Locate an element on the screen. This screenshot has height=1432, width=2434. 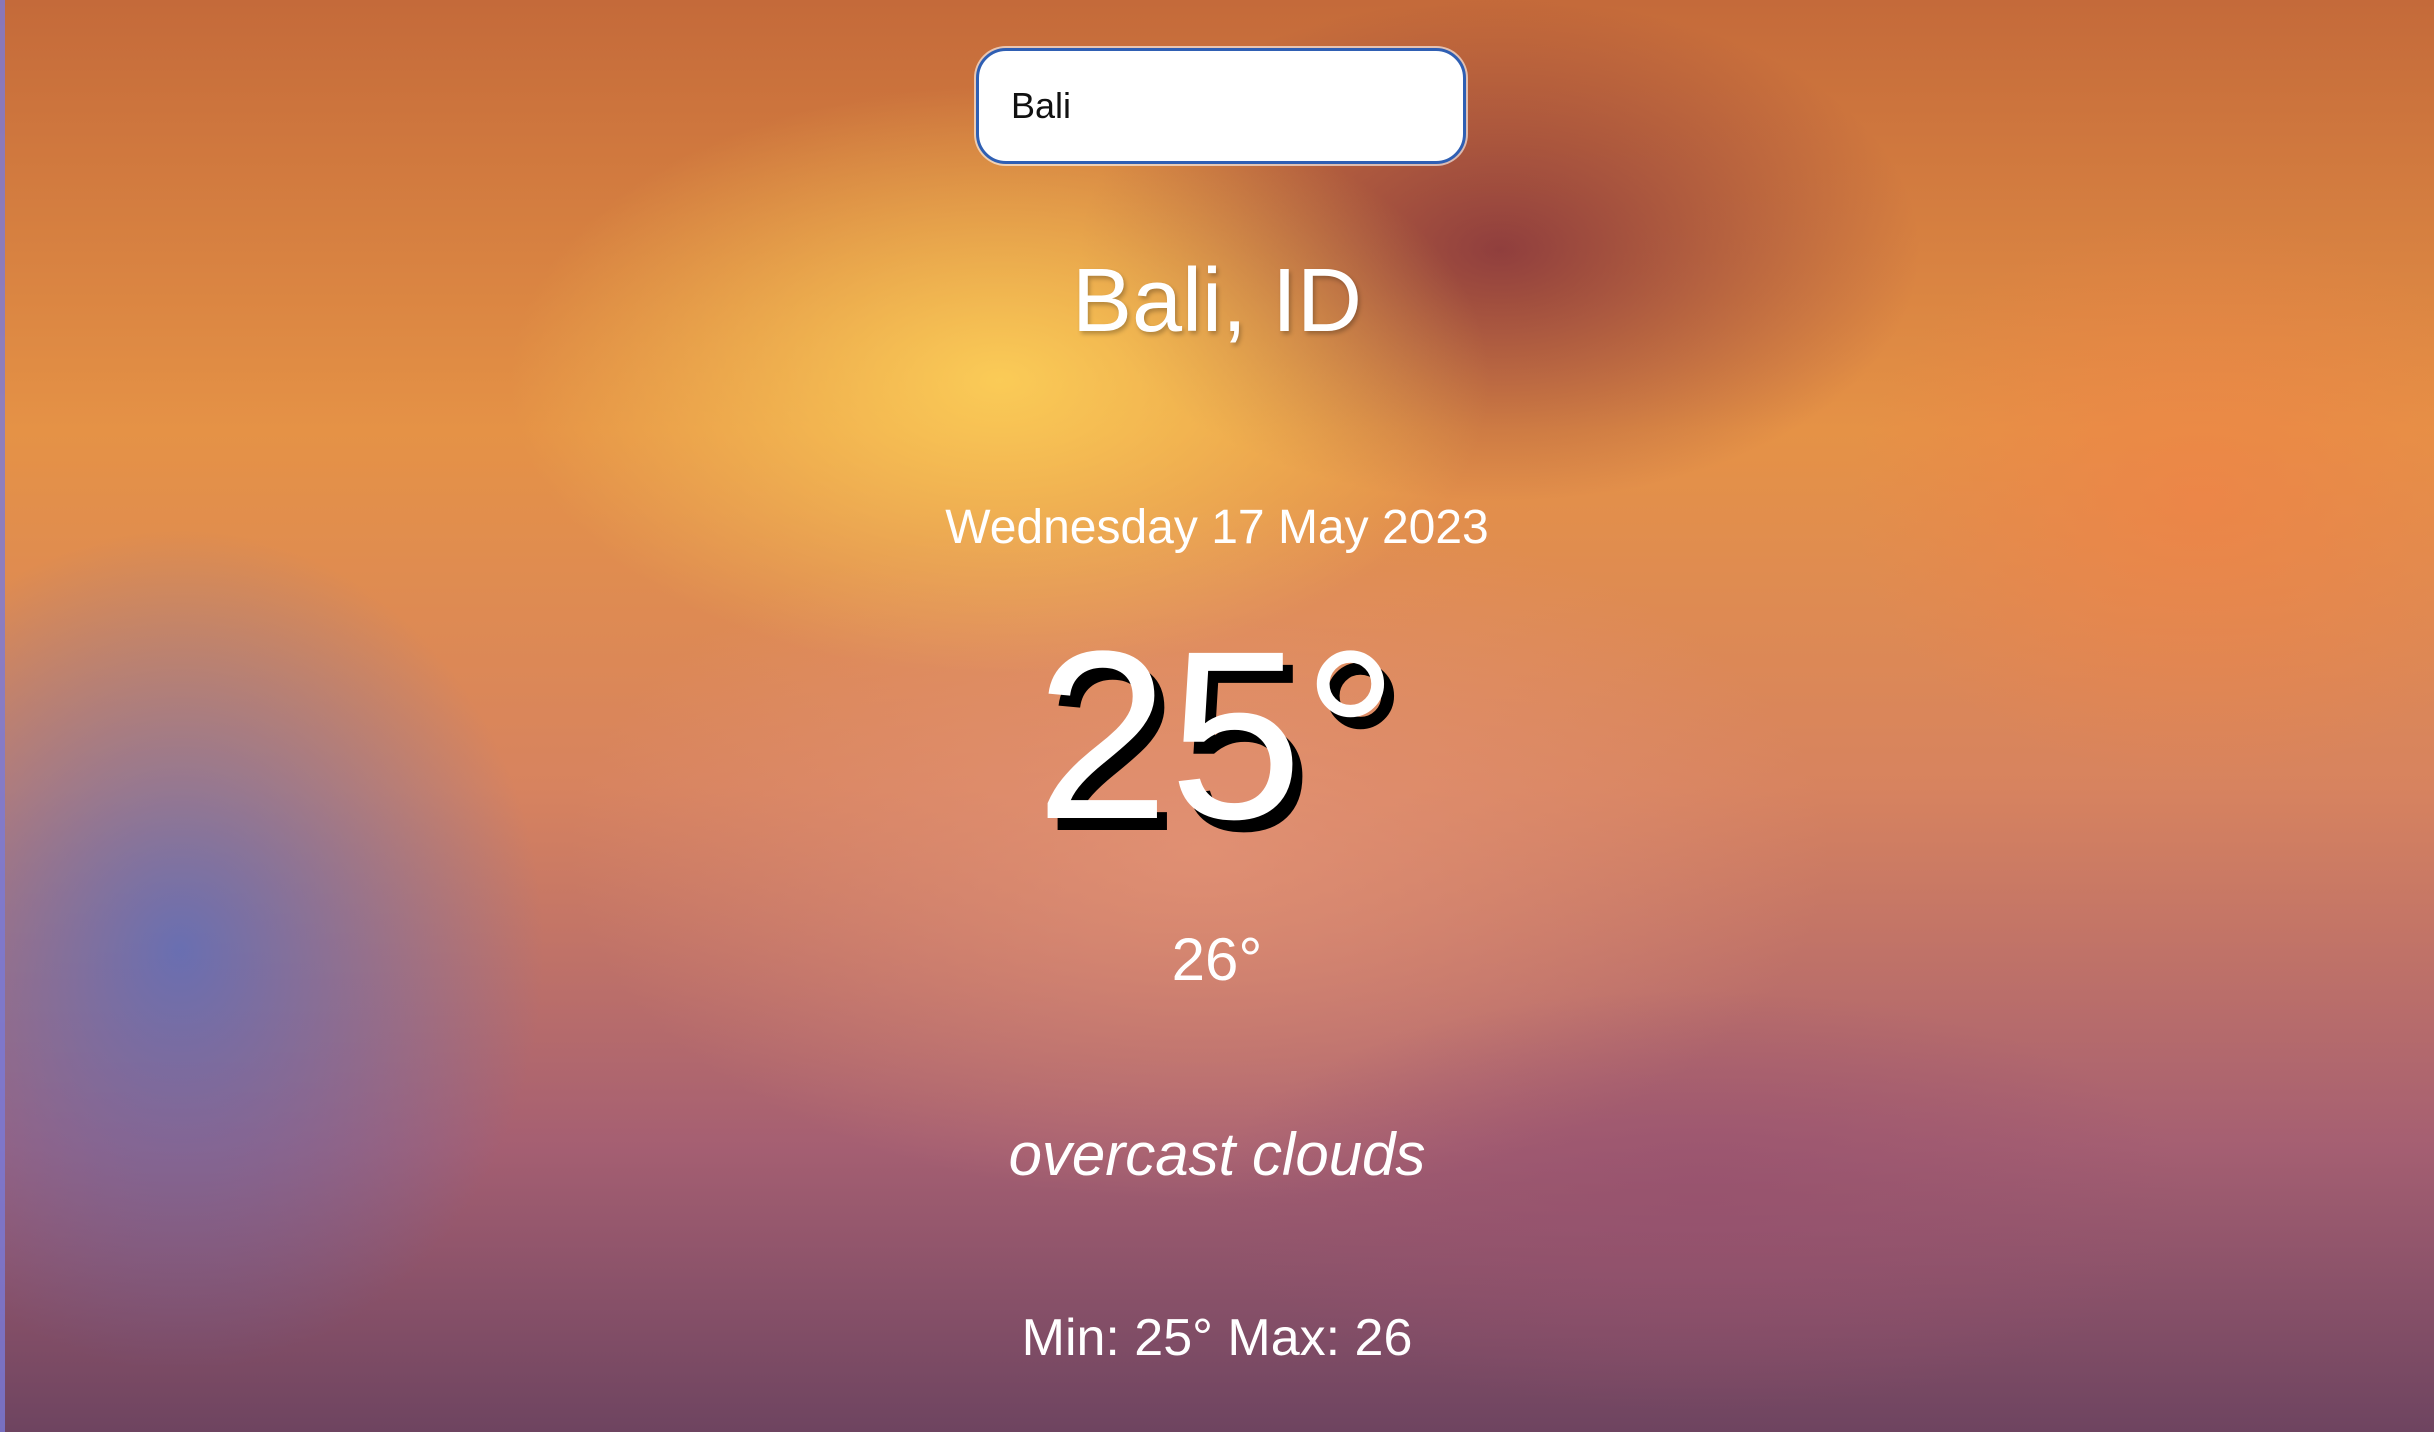
city-search-input is located at coordinates (1221, 106).